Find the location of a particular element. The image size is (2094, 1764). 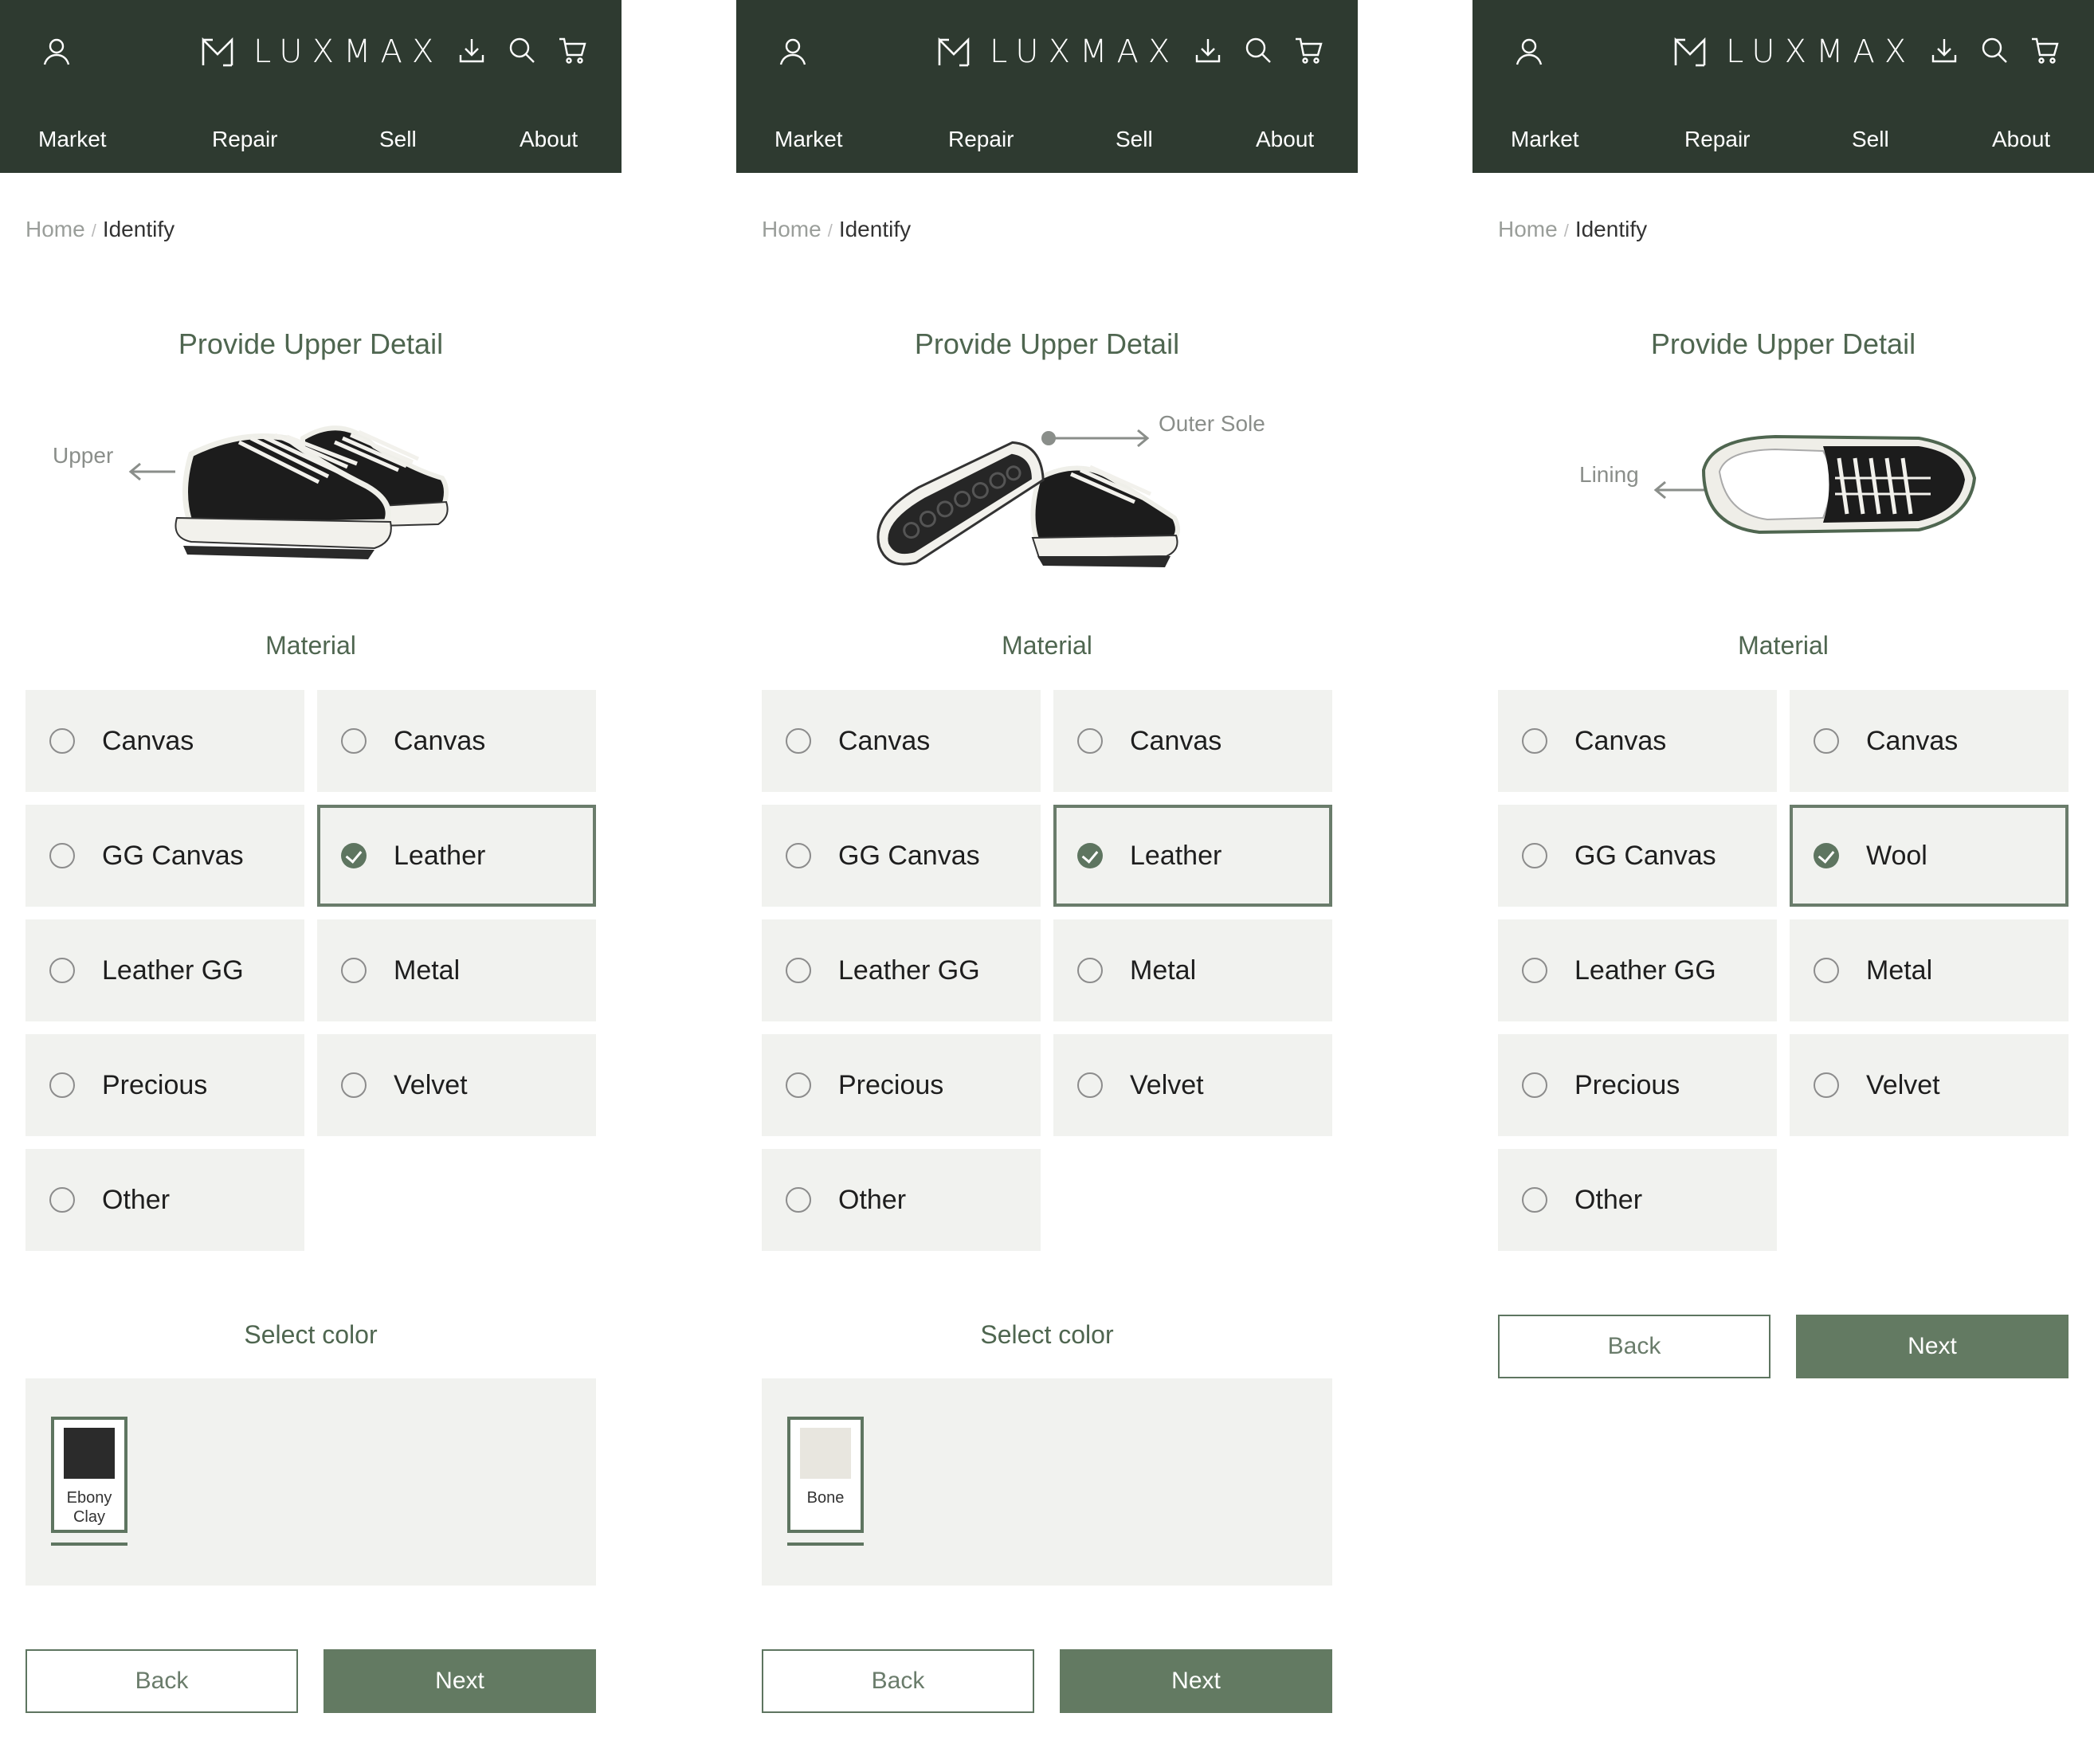

luxmax-logo-icon is located at coordinates (1690, 52).